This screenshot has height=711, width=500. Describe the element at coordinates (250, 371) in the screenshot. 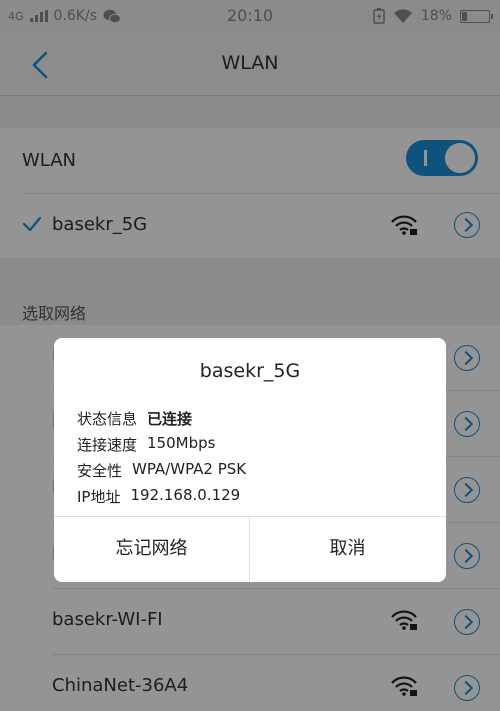

I see `dialog-title: basekr_5G` at that location.